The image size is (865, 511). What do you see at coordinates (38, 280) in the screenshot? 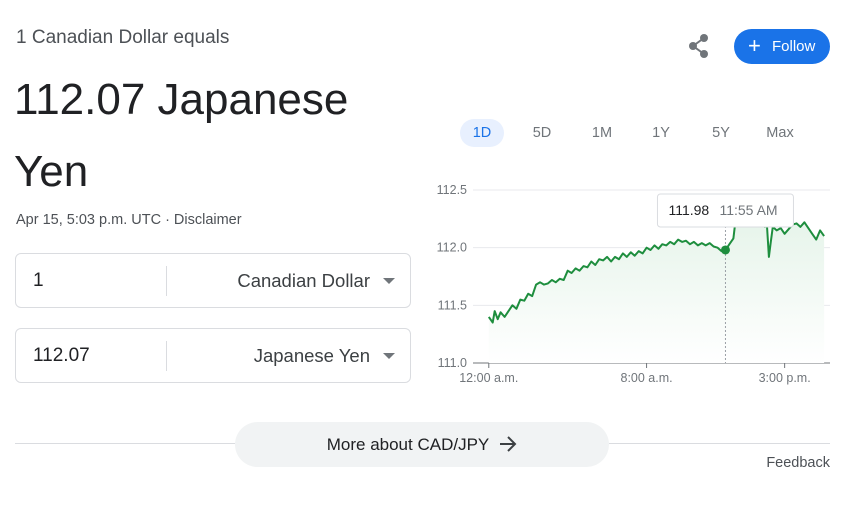
I see `from-amount-input: 1` at bounding box center [38, 280].